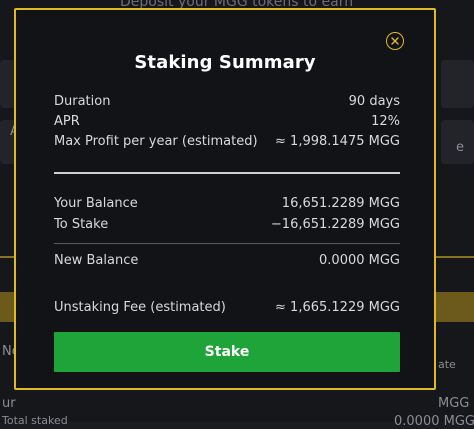 The height and width of the screenshot is (429, 474). I want to click on background-text: ur, so click(9, 403).